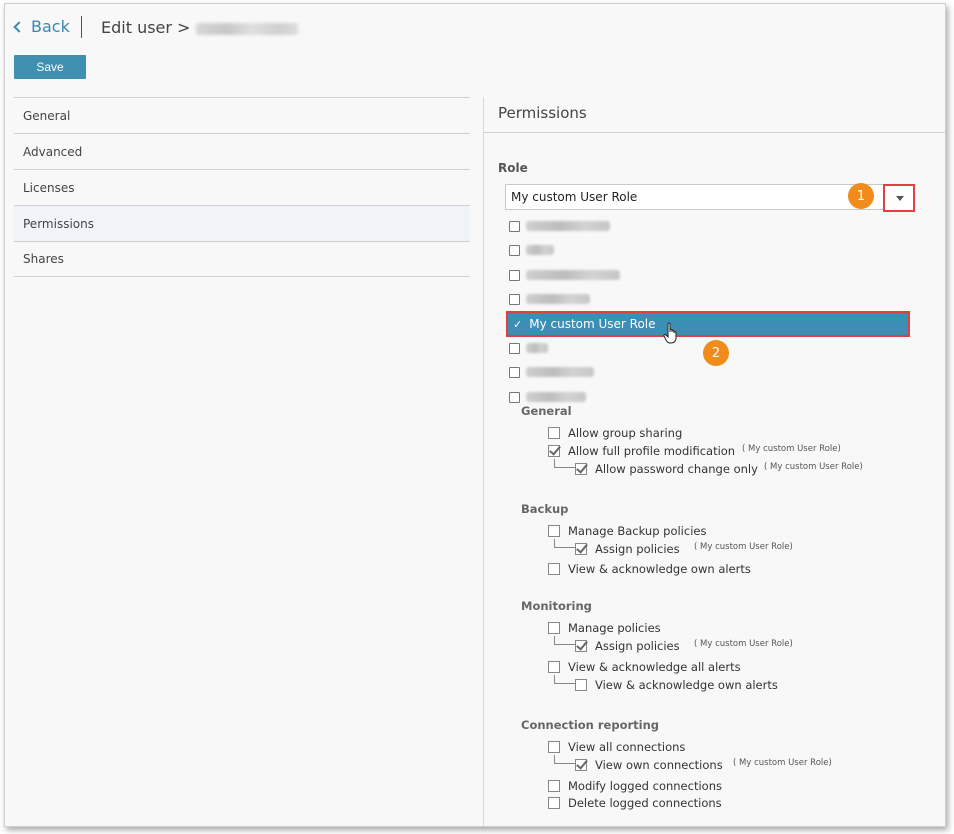  Describe the element at coordinates (483, 461) in the screenshot. I see `panel-divider` at that location.